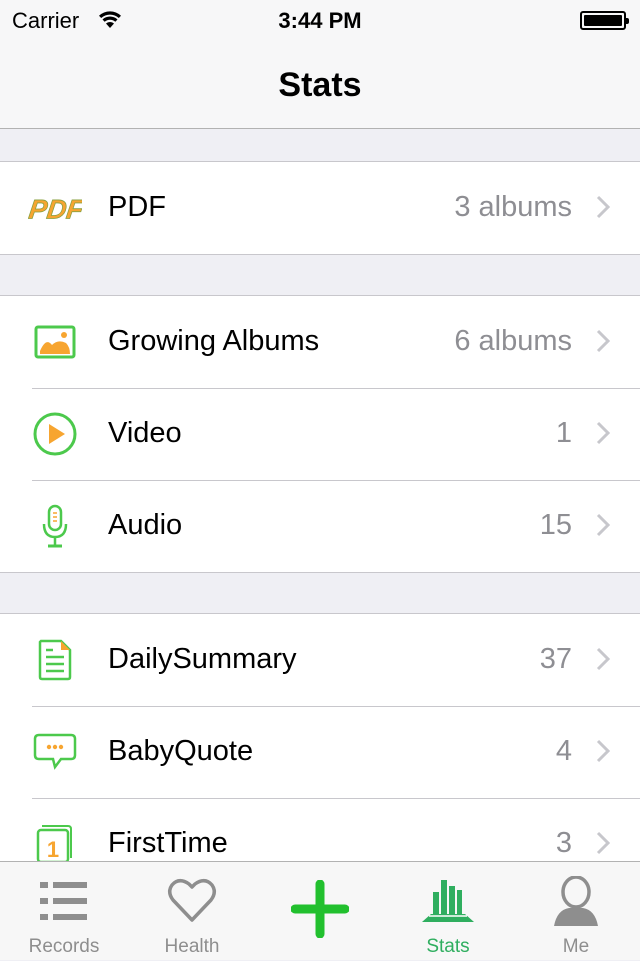 The image size is (640, 961). I want to click on microphone-icon, so click(55, 526).